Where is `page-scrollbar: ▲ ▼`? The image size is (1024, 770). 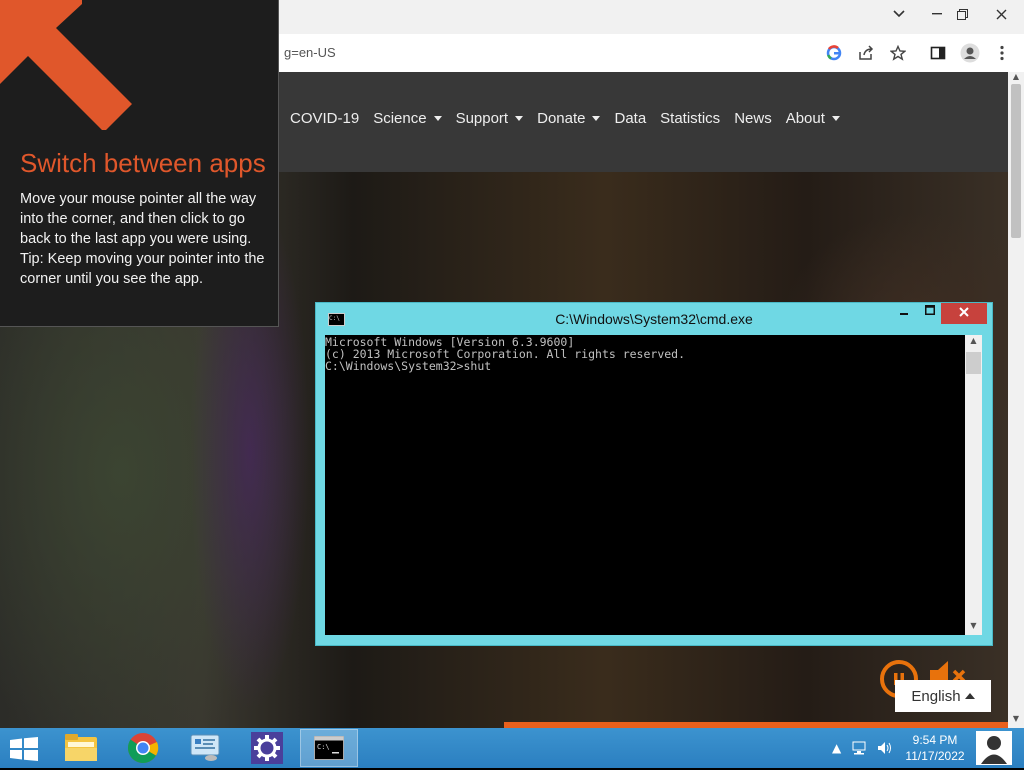 page-scrollbar: ▲ ▼ is located at coordinates (1016, 400).